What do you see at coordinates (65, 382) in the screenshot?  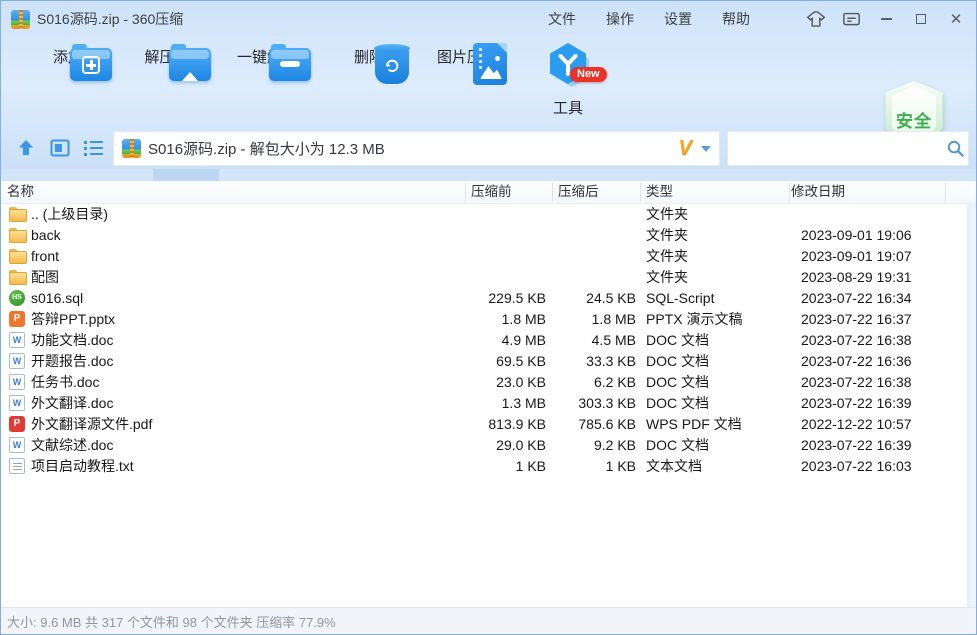 I see `file-name: 任务书.doc` at bounding box center [65, 382].